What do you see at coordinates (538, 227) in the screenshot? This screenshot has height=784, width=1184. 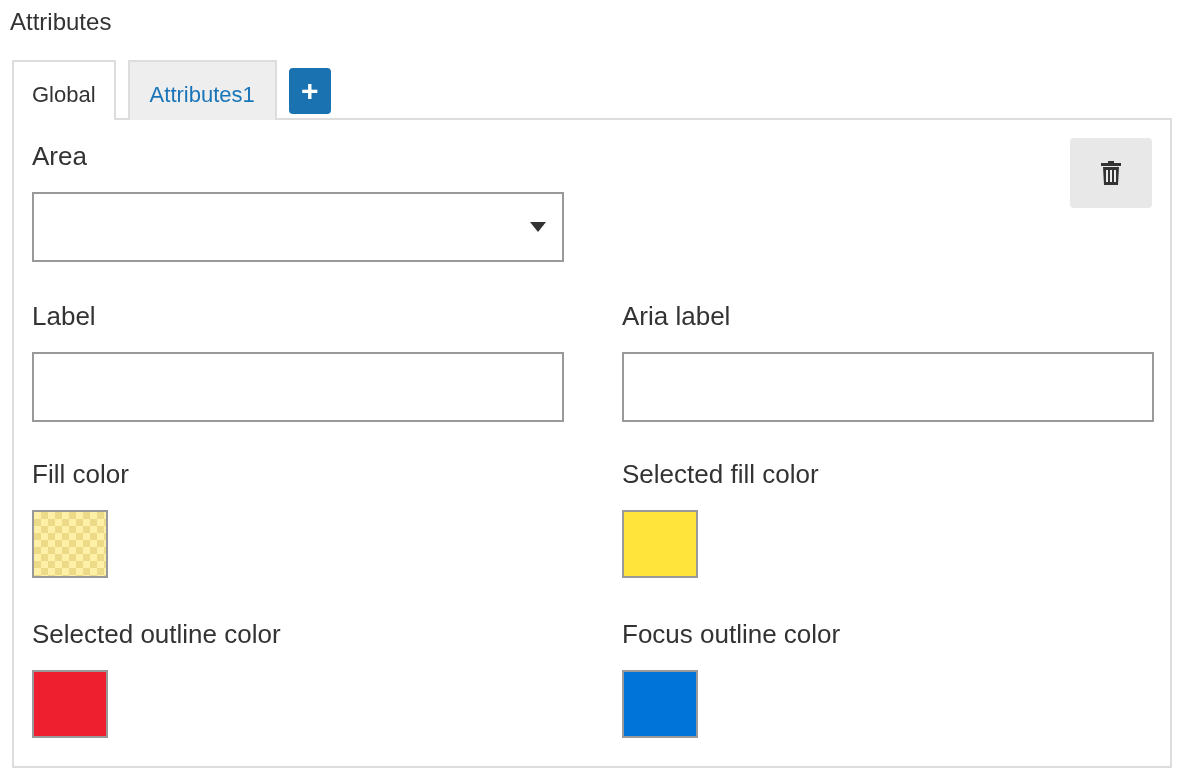 I see `caret-icon` at bounding box center [538, 227].